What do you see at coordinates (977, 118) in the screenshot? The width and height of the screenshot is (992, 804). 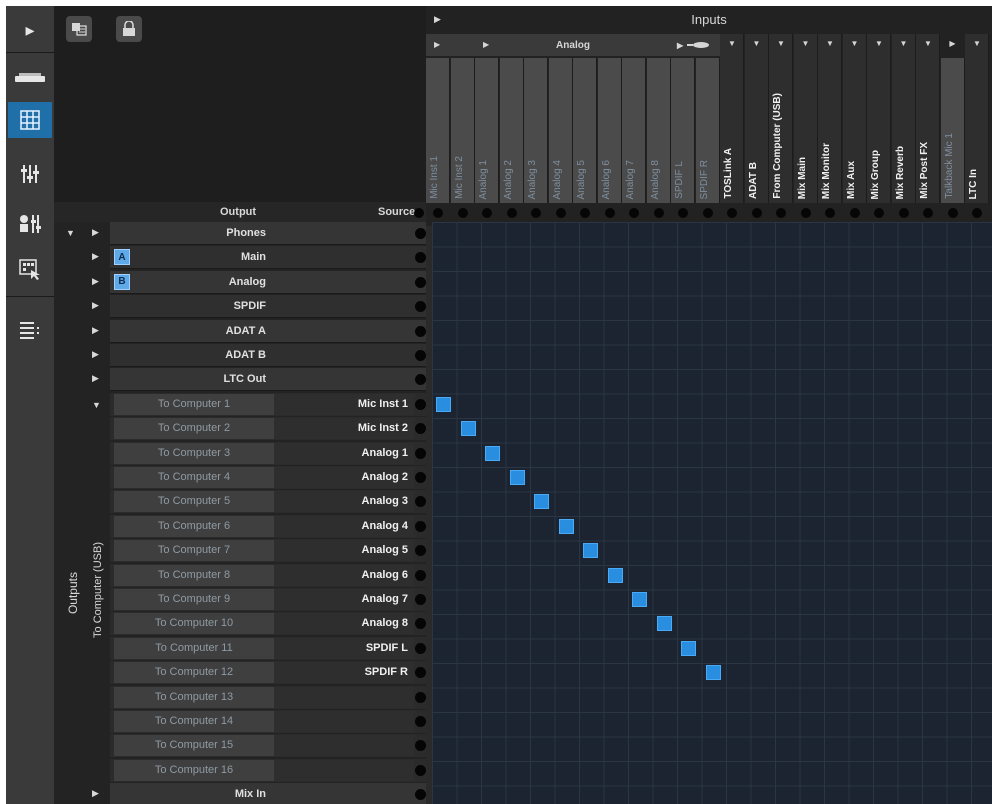 I see `input-column-header: LTC In` at bounding box center [977, 118].